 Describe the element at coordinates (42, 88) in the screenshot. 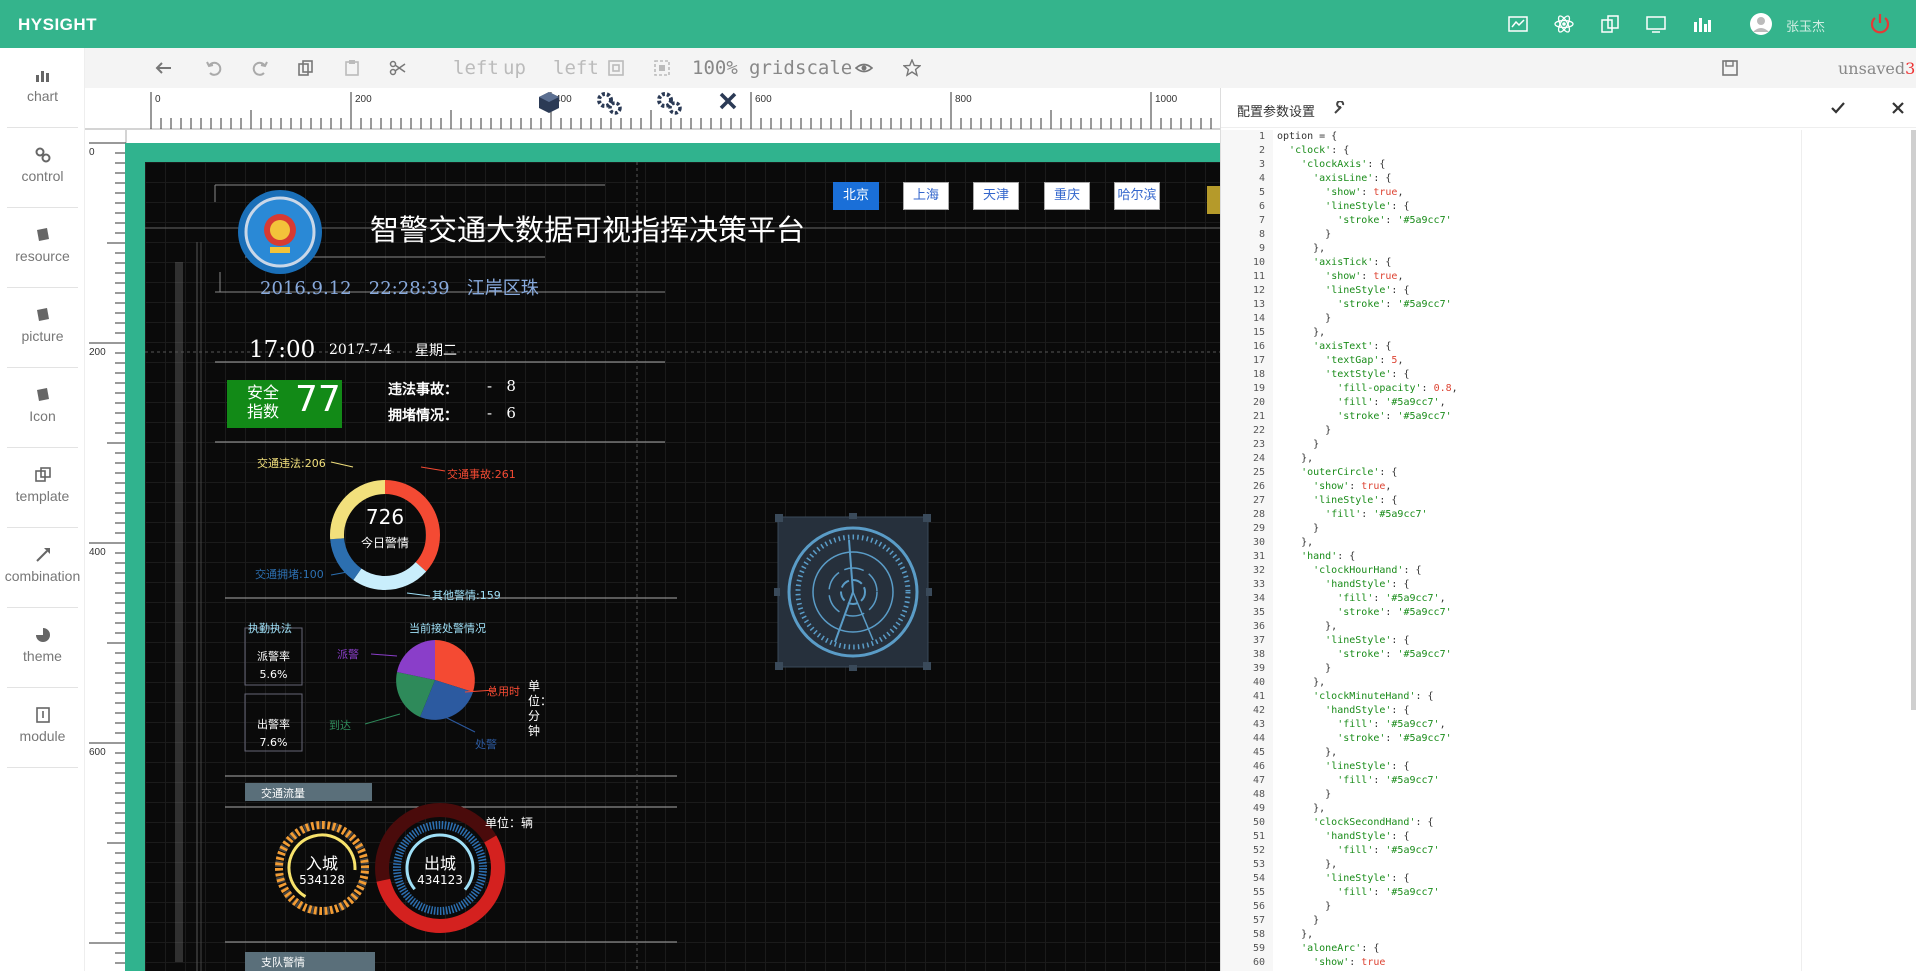

I see `sidebar-item-chart: chart` at that location.